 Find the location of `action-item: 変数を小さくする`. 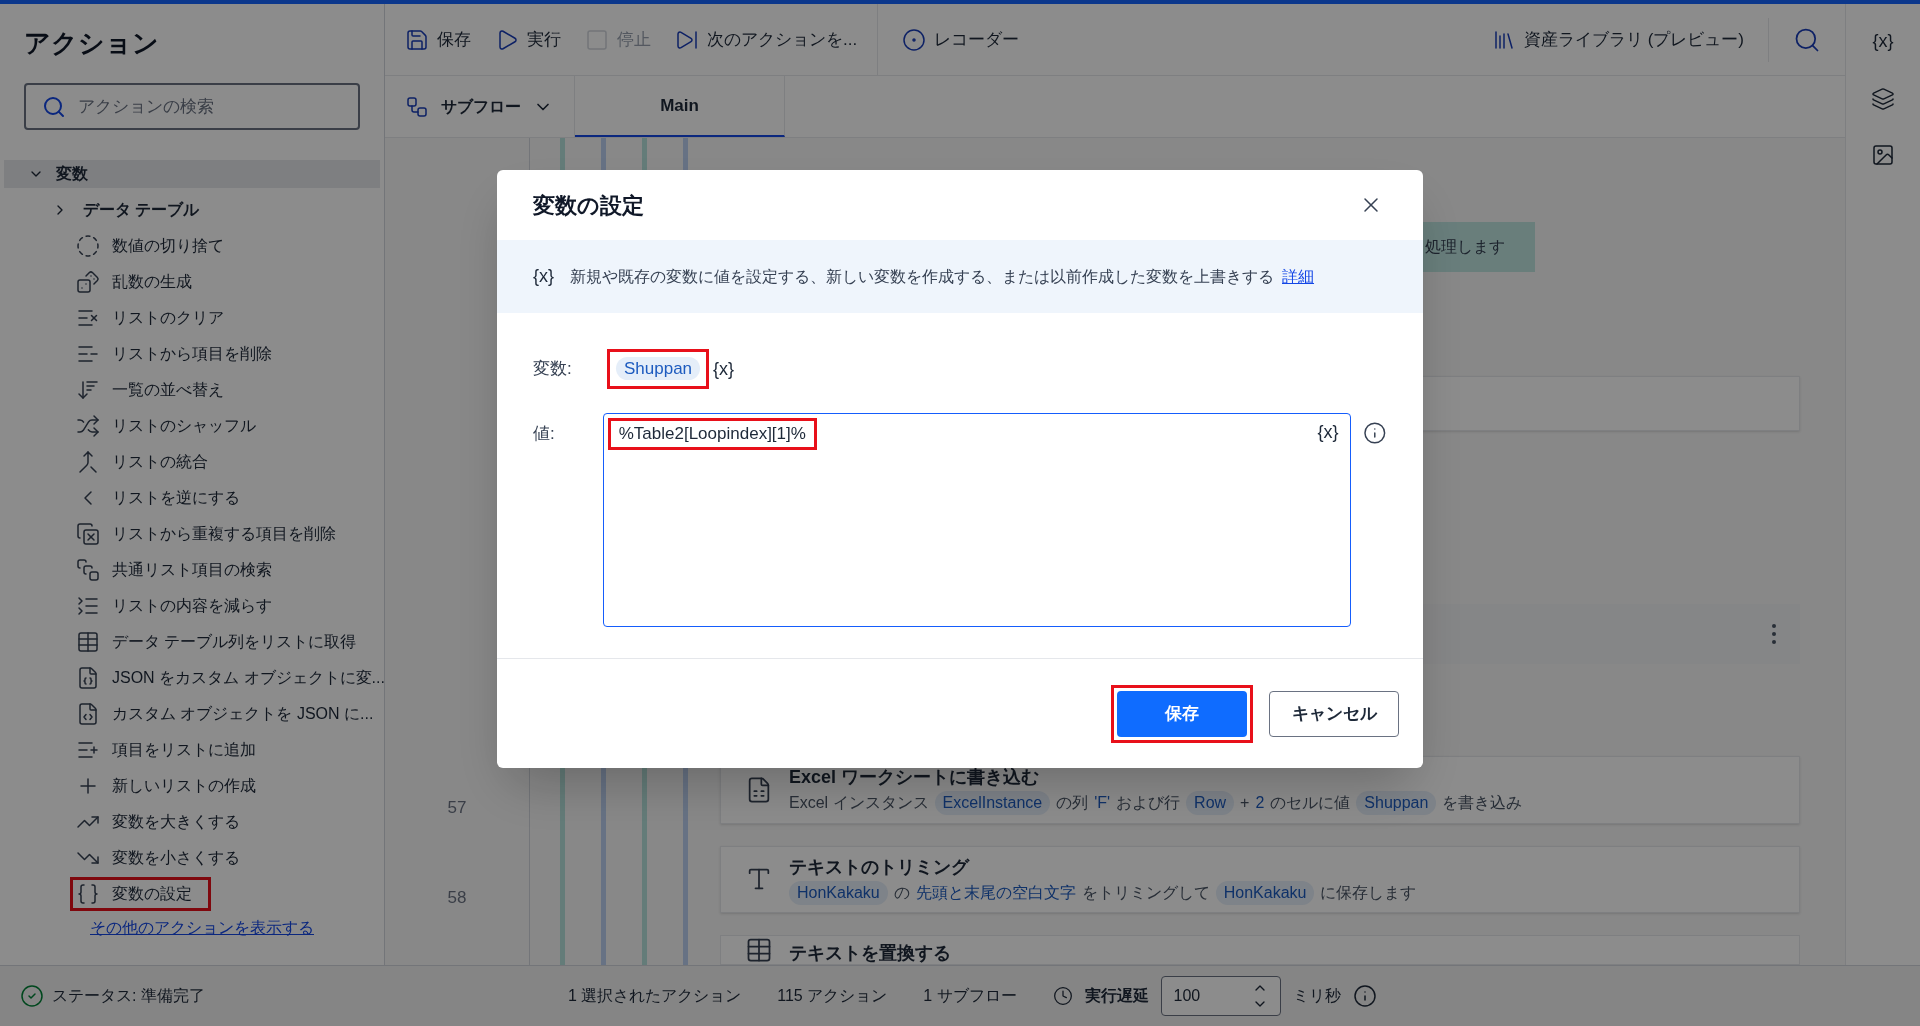

action-item: 変数を小さくする is located at coordinates (164, 858).